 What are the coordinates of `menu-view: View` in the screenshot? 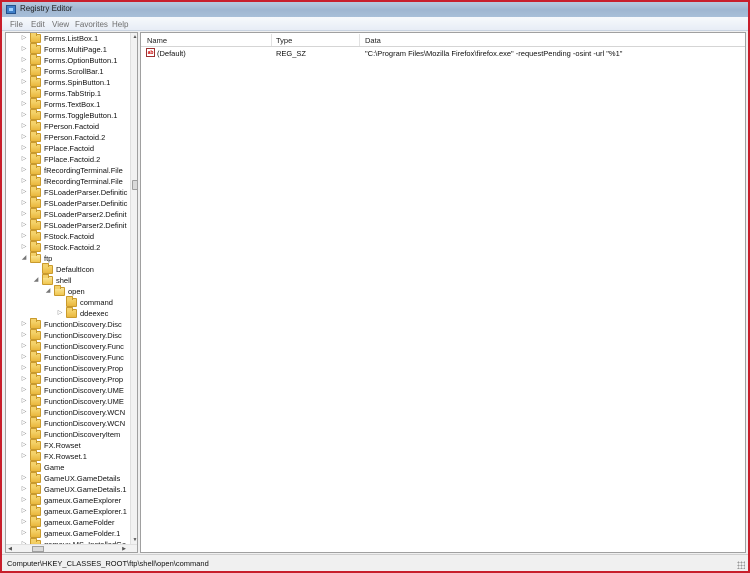 It's located at (60, 24).